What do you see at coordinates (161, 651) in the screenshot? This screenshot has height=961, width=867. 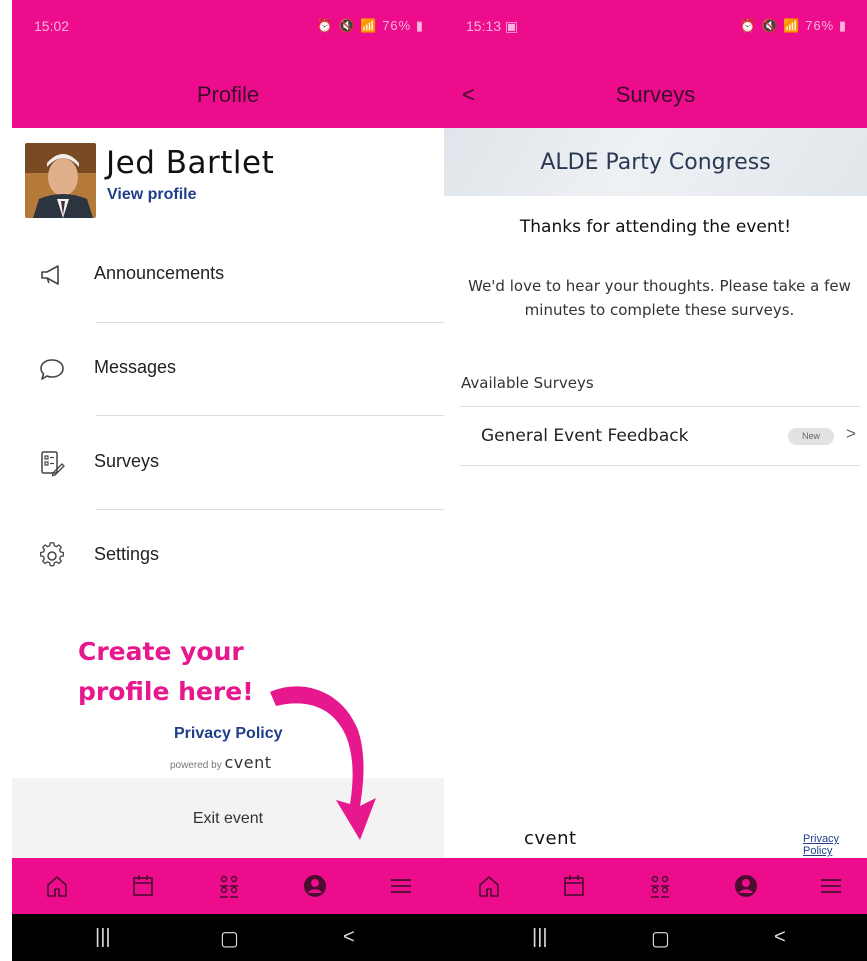 I see `promo-line: Create your` at bounding box center [161, 651].